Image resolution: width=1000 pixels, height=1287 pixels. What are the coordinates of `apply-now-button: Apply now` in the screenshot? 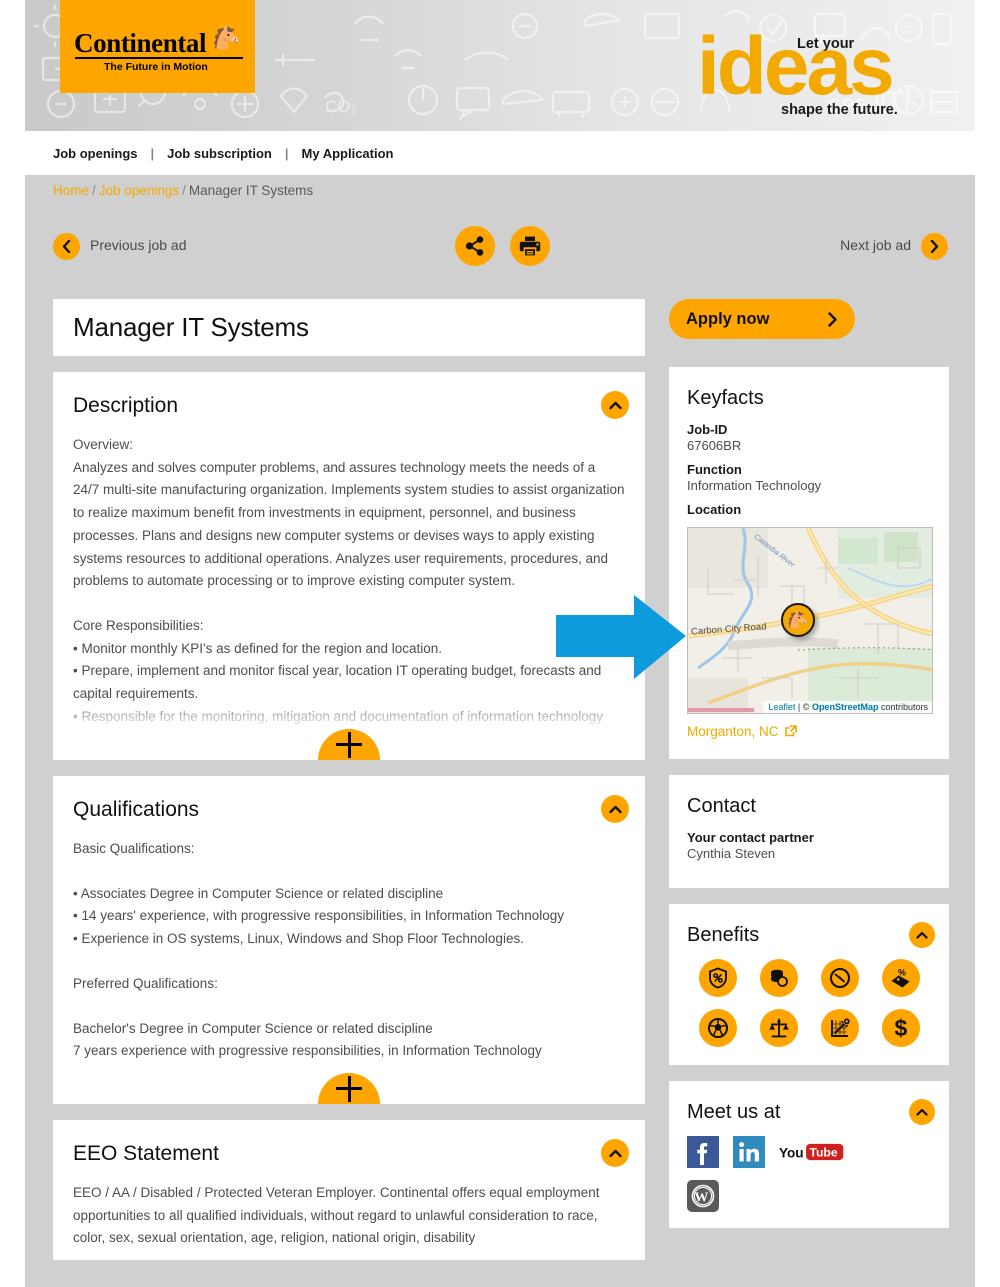 It's located at (762, 319).